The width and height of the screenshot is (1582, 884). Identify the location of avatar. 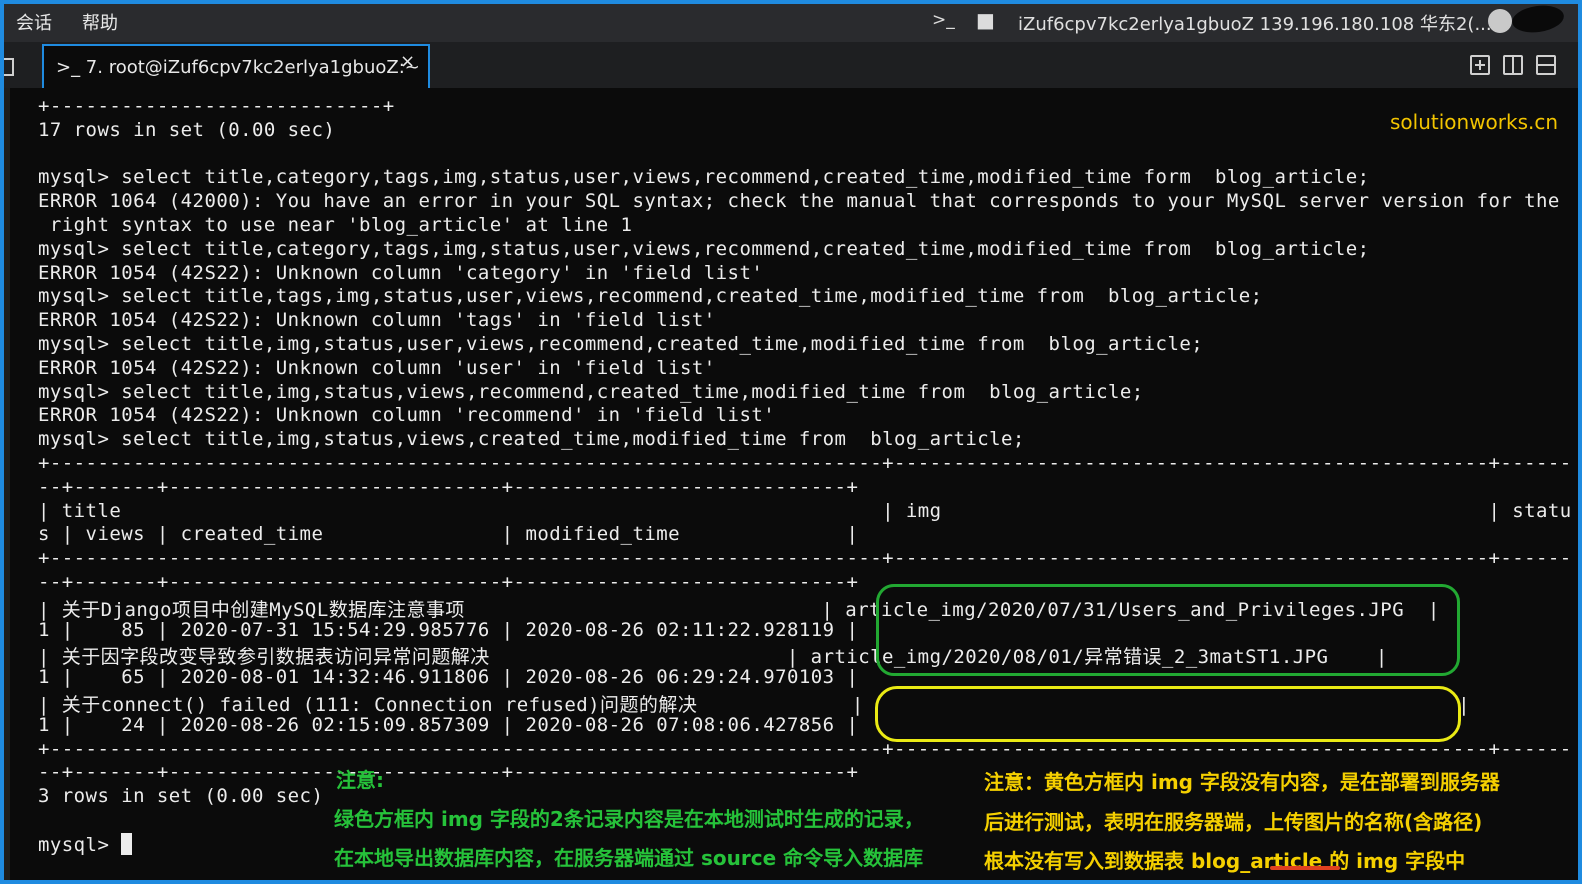
(1500, 21).